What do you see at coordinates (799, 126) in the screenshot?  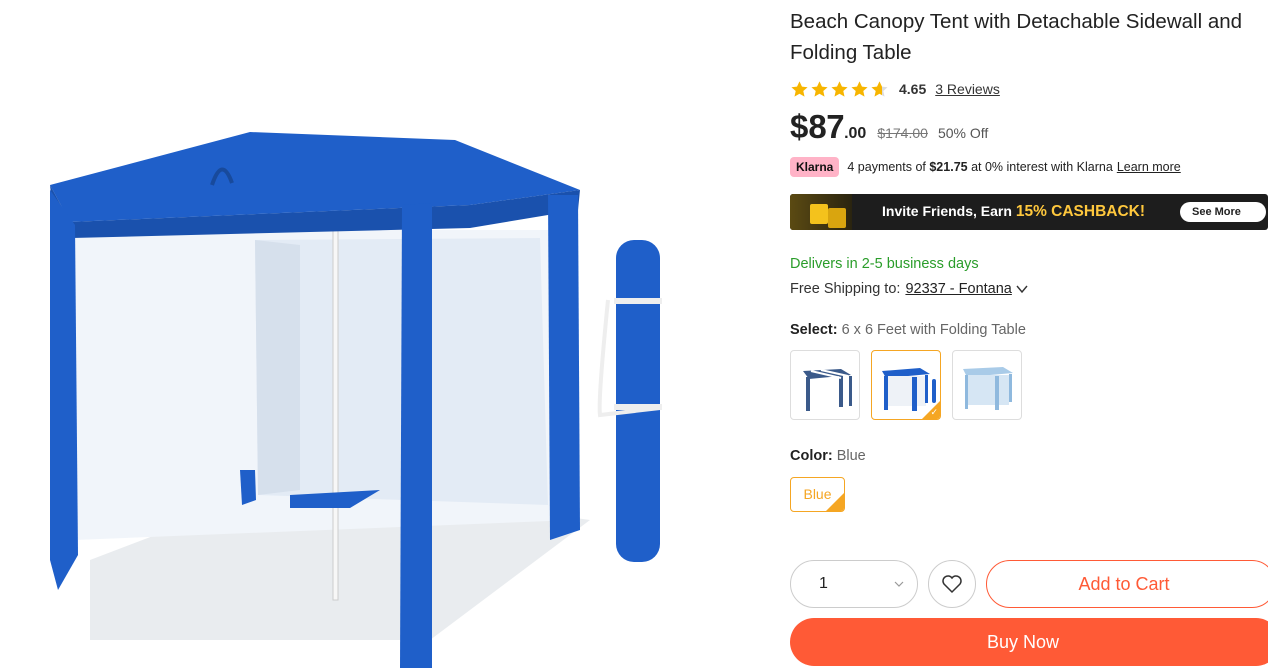 I see `currency-symbol: $` at bounding box center [799, 126].